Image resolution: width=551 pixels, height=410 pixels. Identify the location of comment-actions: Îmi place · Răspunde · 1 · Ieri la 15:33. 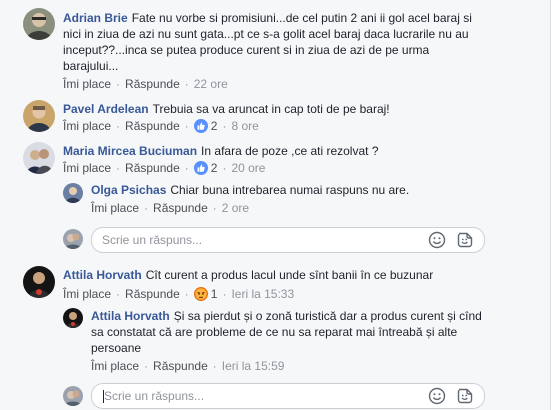
(178, 295).